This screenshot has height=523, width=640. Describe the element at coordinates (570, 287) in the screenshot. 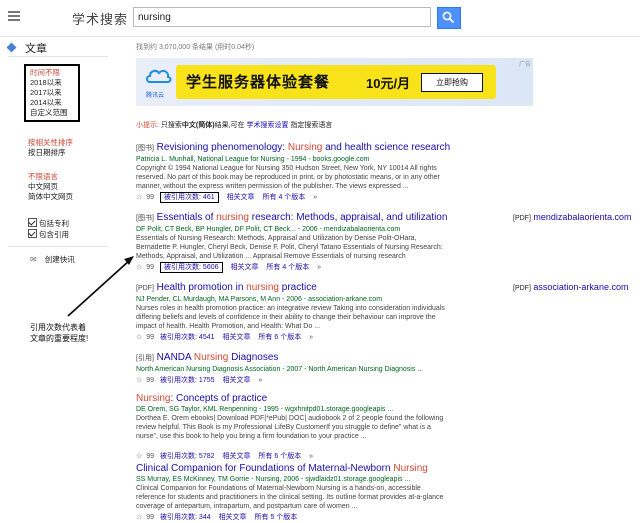

I see `pdf-link: [PDF] association-arkane.com` at that location.